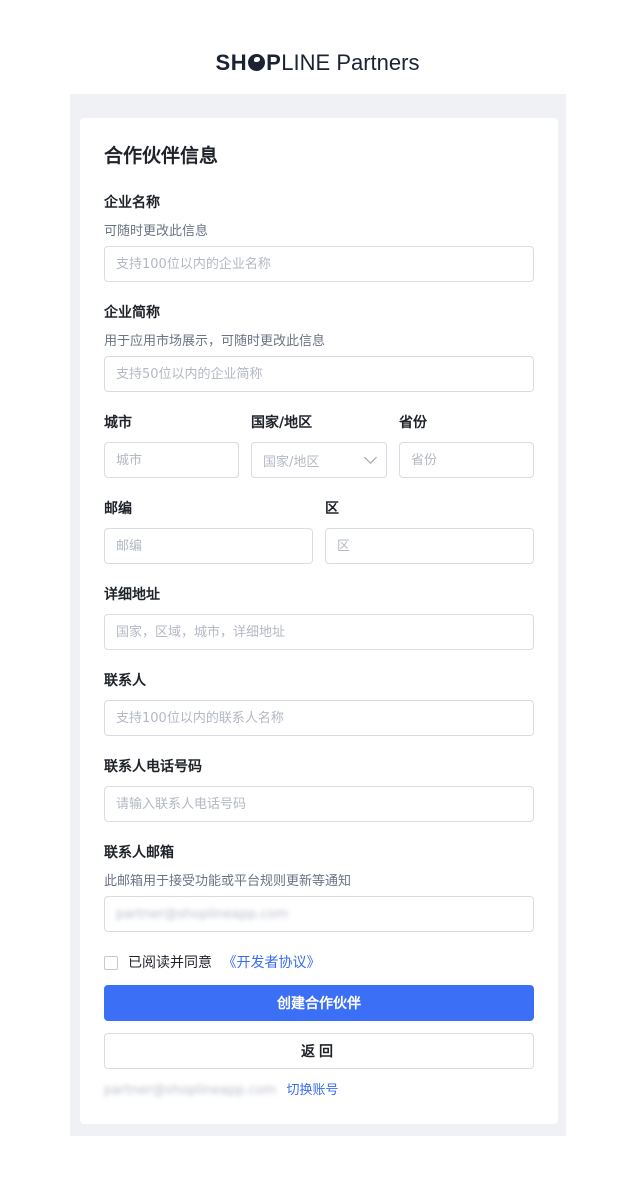 The image size is (635, 1177). Describe the element at coordinates (282, 423) in the screenshot. I see `country-label: 国家/地区` at that location.